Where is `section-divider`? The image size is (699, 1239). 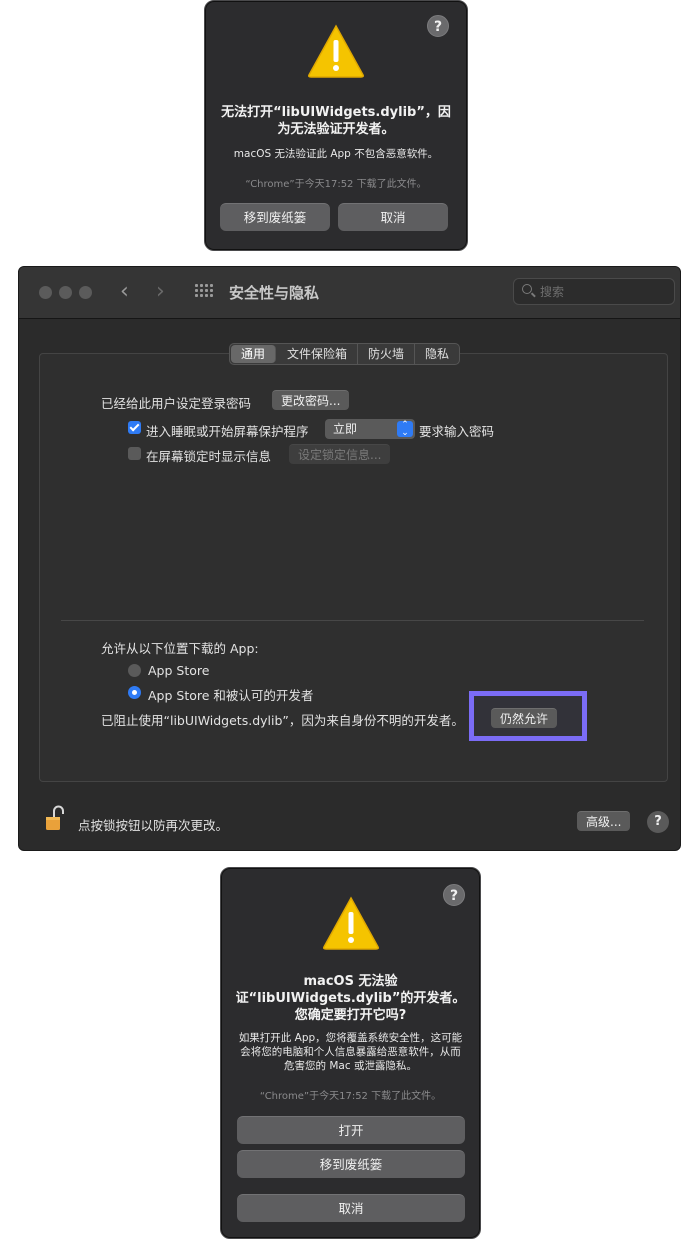
section-divider is located at coordinates (352, 620).